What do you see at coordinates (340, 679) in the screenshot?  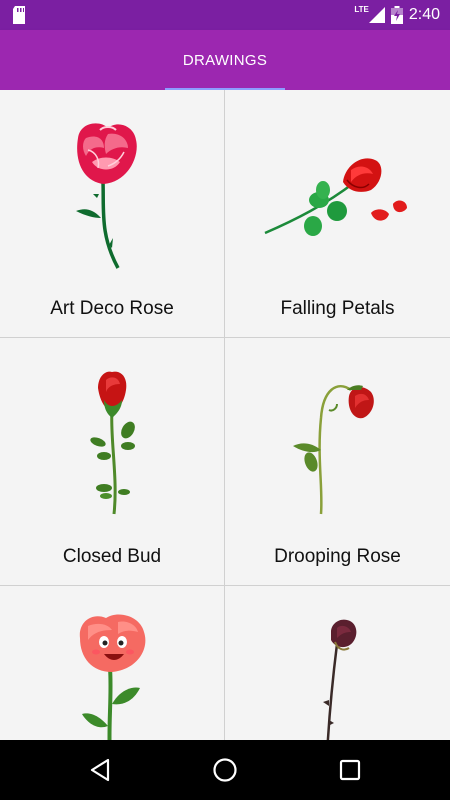 I see `dried-rose-image` at bounding box center [340, 679].